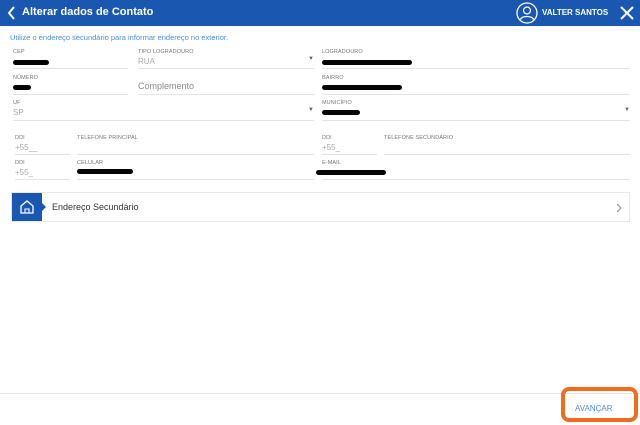 This screenshot has width=640, height=425. Describe the element at coordinates (476, 85) in the screenshot. I see `bairro-field: BAIRRO` at that location.